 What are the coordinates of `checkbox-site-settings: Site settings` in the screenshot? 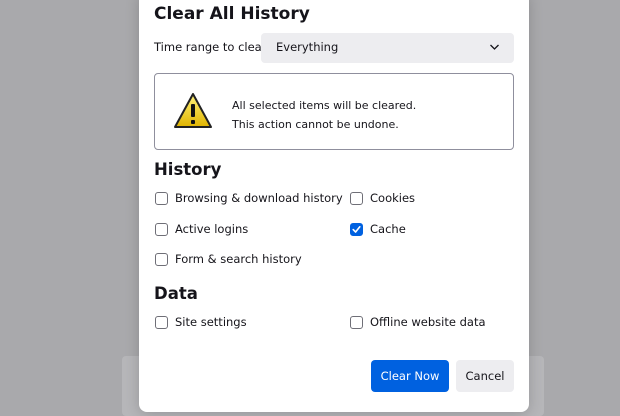 It's located at (201, 322).